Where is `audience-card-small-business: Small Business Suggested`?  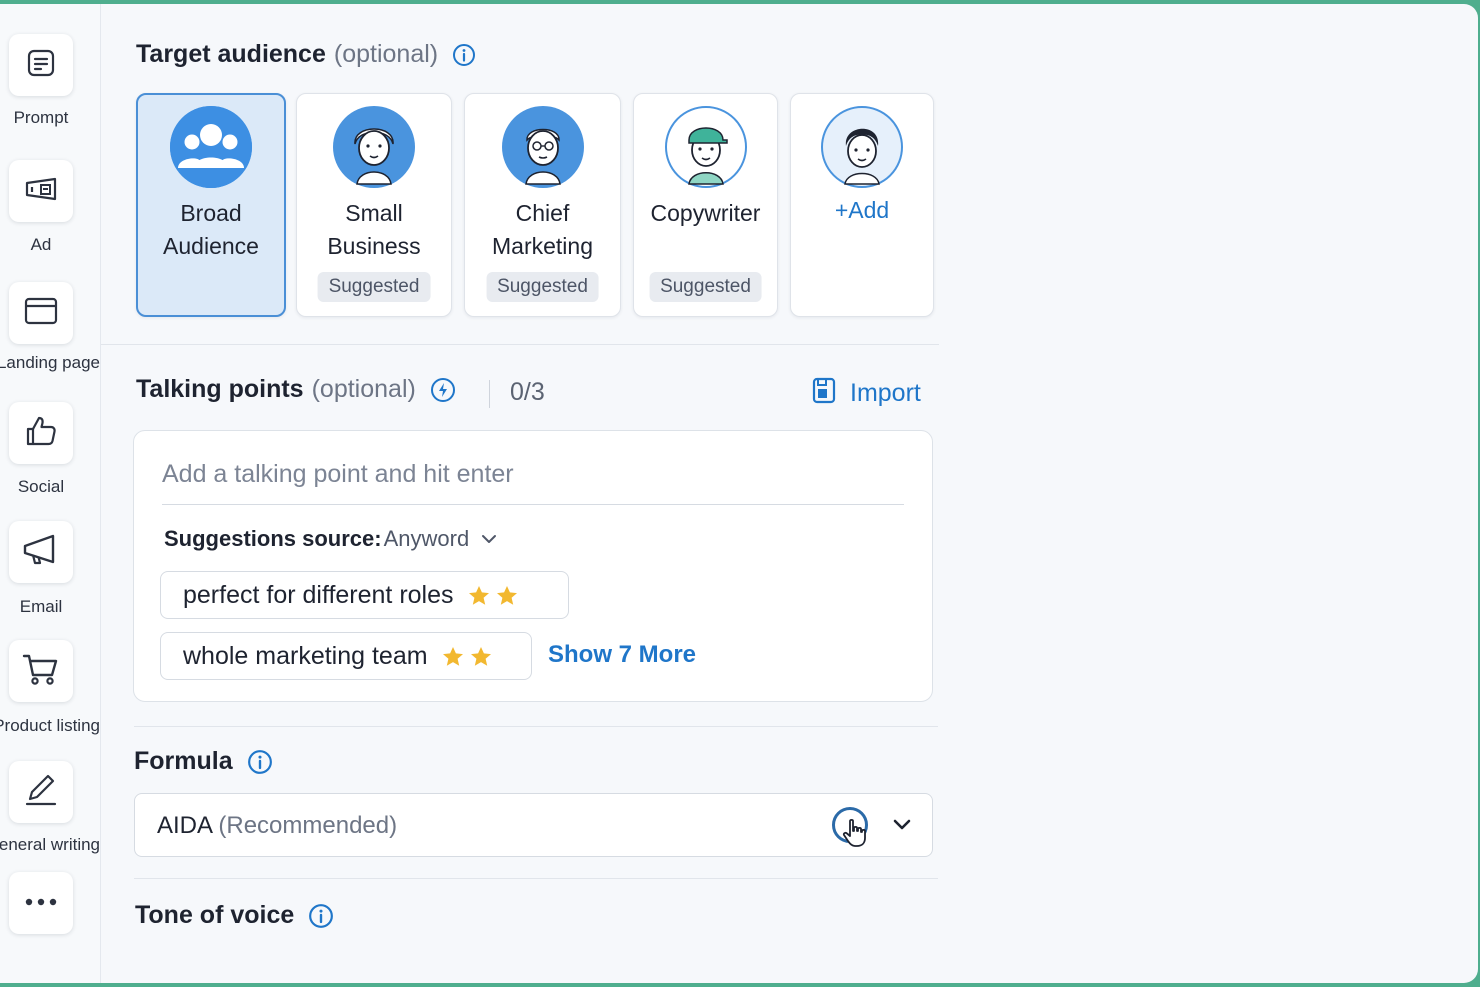
audience-card-small-business: Small Business Suggested is located at coordinates (374, 205).